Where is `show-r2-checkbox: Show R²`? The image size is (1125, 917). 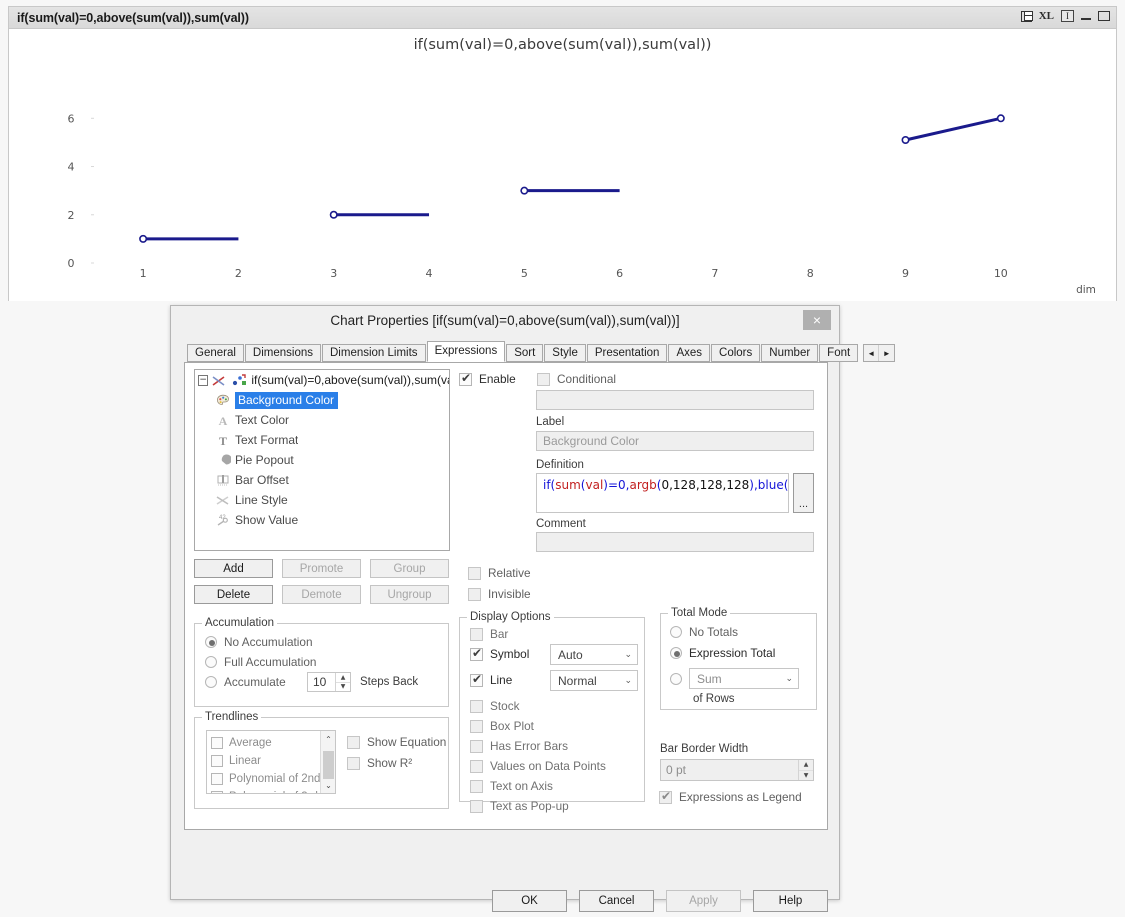 show-r2-checkbox: Show R² is located at coordinates (379, 763).